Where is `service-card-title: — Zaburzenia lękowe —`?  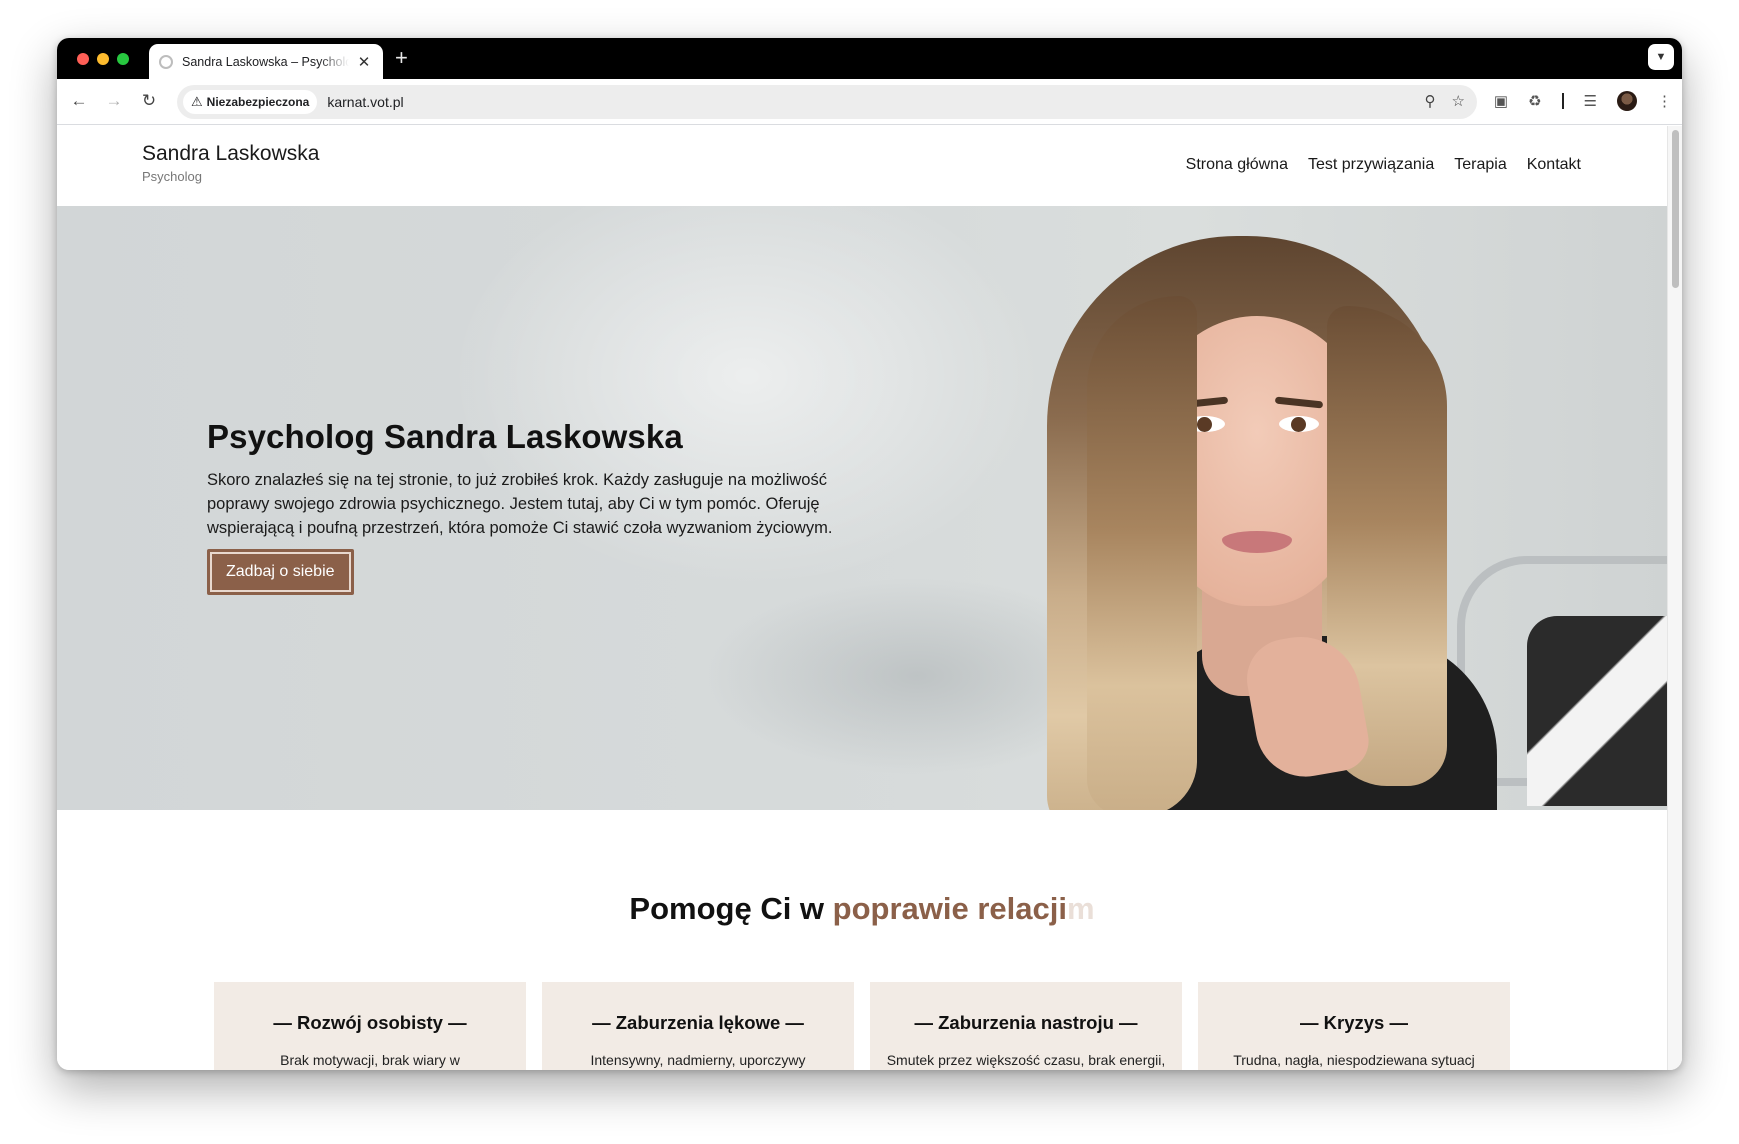 service-card-title: — Zaburzenia lękowe — is located at coordinates (698, 1022).